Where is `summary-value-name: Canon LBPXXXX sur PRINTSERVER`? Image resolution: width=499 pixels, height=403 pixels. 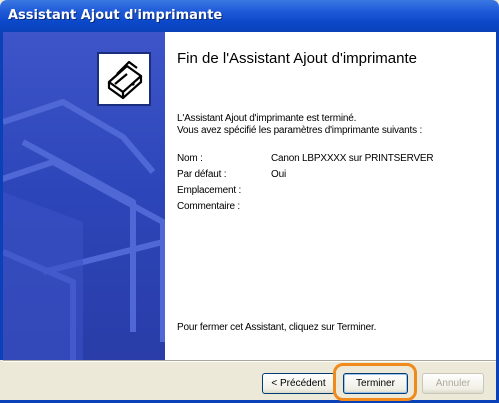
summary-value-name: Canon LBPXXXX sur PRINTSERVER is located at coordinates (352, 158).